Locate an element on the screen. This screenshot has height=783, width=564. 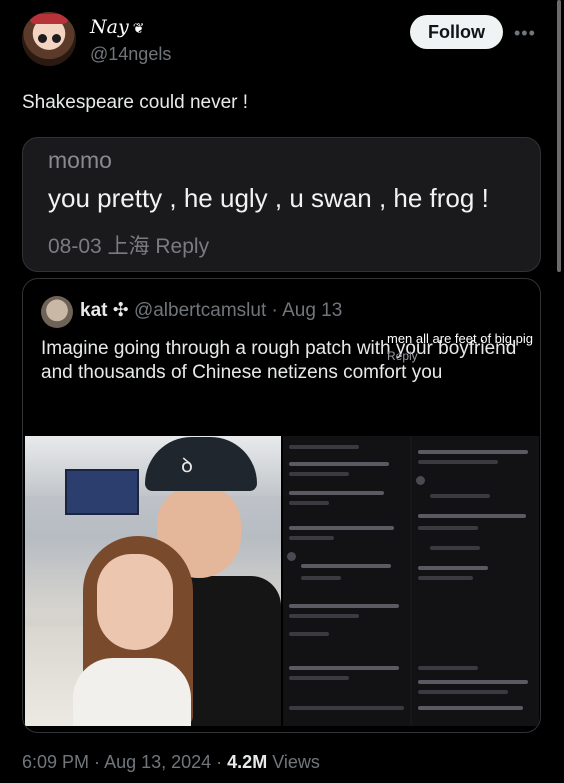
author-handle: @14ngels is located at coordinates (130, 54).